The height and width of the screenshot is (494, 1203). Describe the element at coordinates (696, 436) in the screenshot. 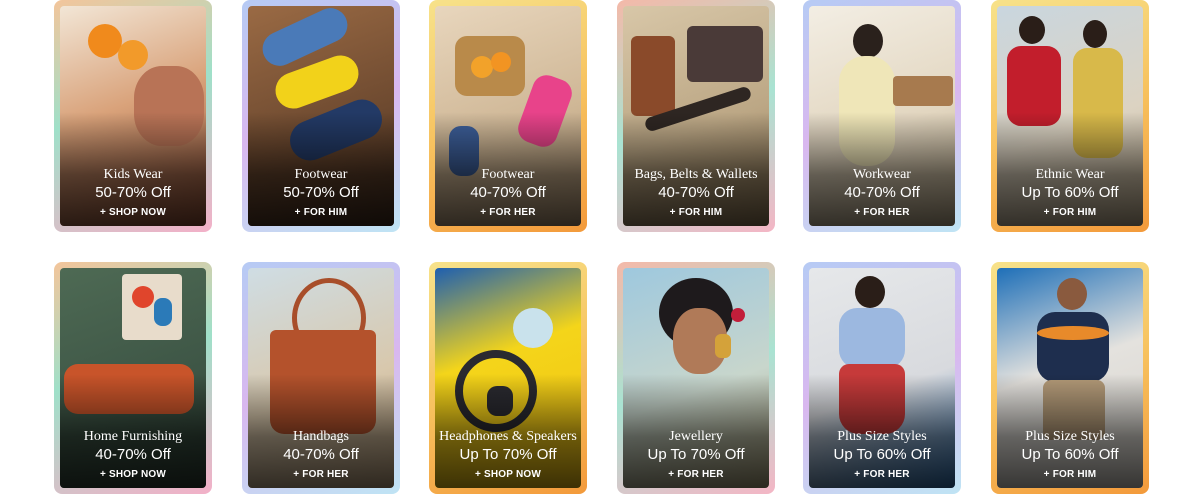

I see `tile-category: Jewellery` at that location.